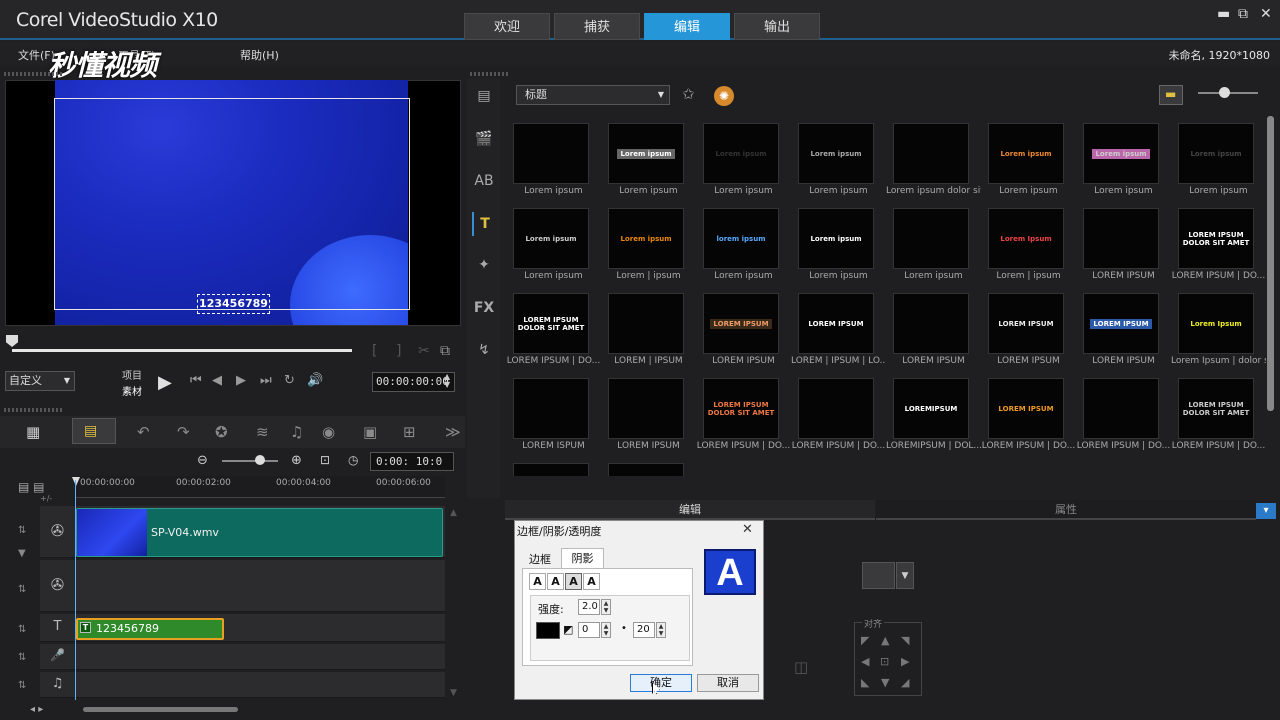 Image resolution: width=1280 pixels, height=720 pixels. I want to click on collapse-icon: ▼, so click(22, 553).